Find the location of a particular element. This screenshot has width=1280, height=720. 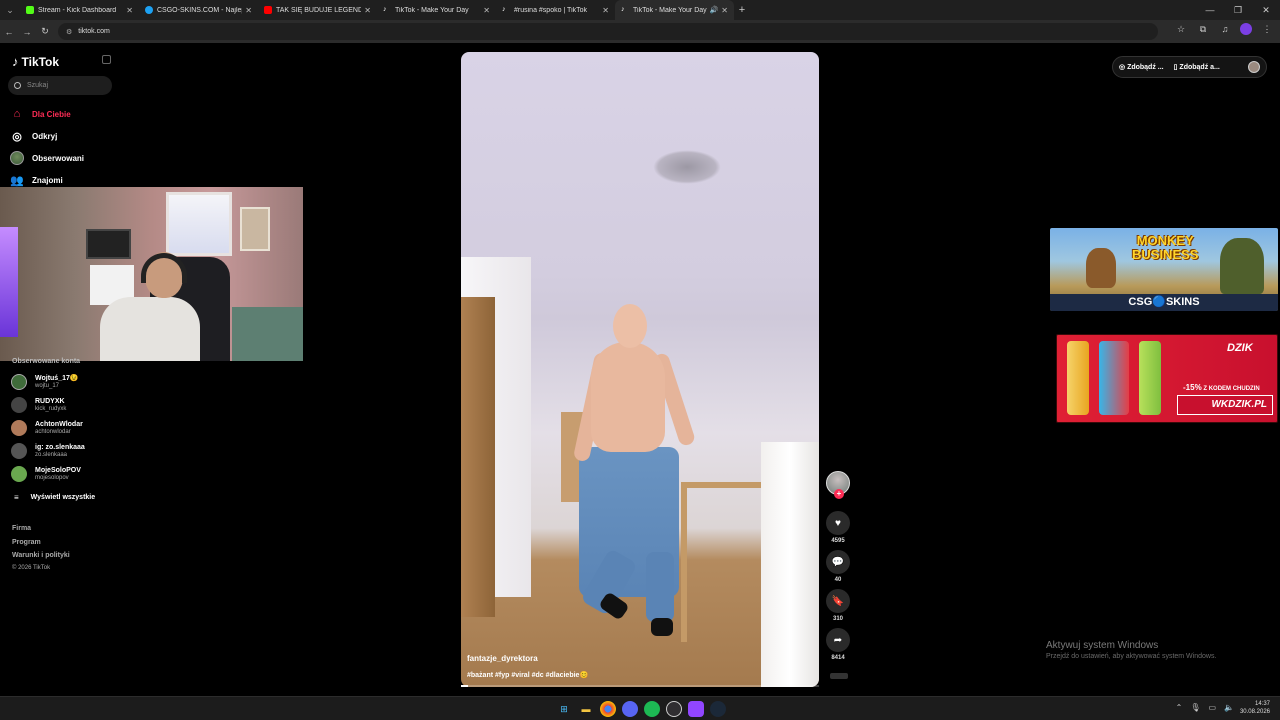

save-button: 🔖 is located at coordinates (838, 601).